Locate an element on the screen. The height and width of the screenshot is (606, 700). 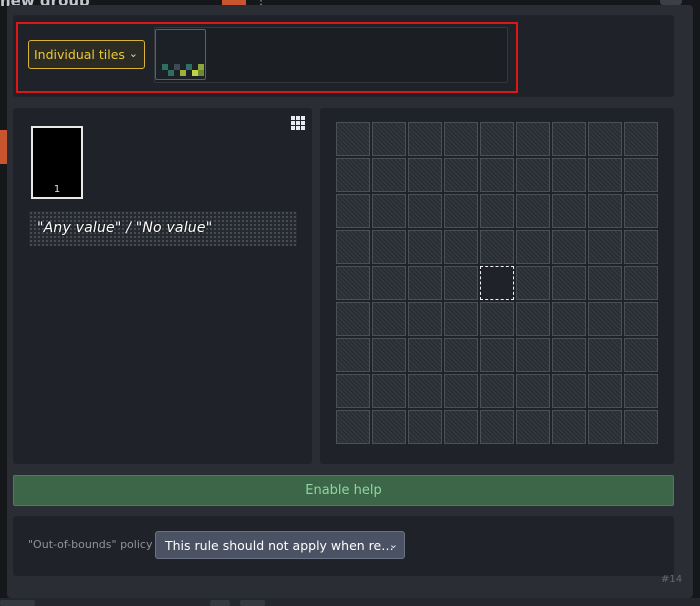
out-of-bounds-label: "Out-of-bounds" policy is located at coordinates (90, 544).